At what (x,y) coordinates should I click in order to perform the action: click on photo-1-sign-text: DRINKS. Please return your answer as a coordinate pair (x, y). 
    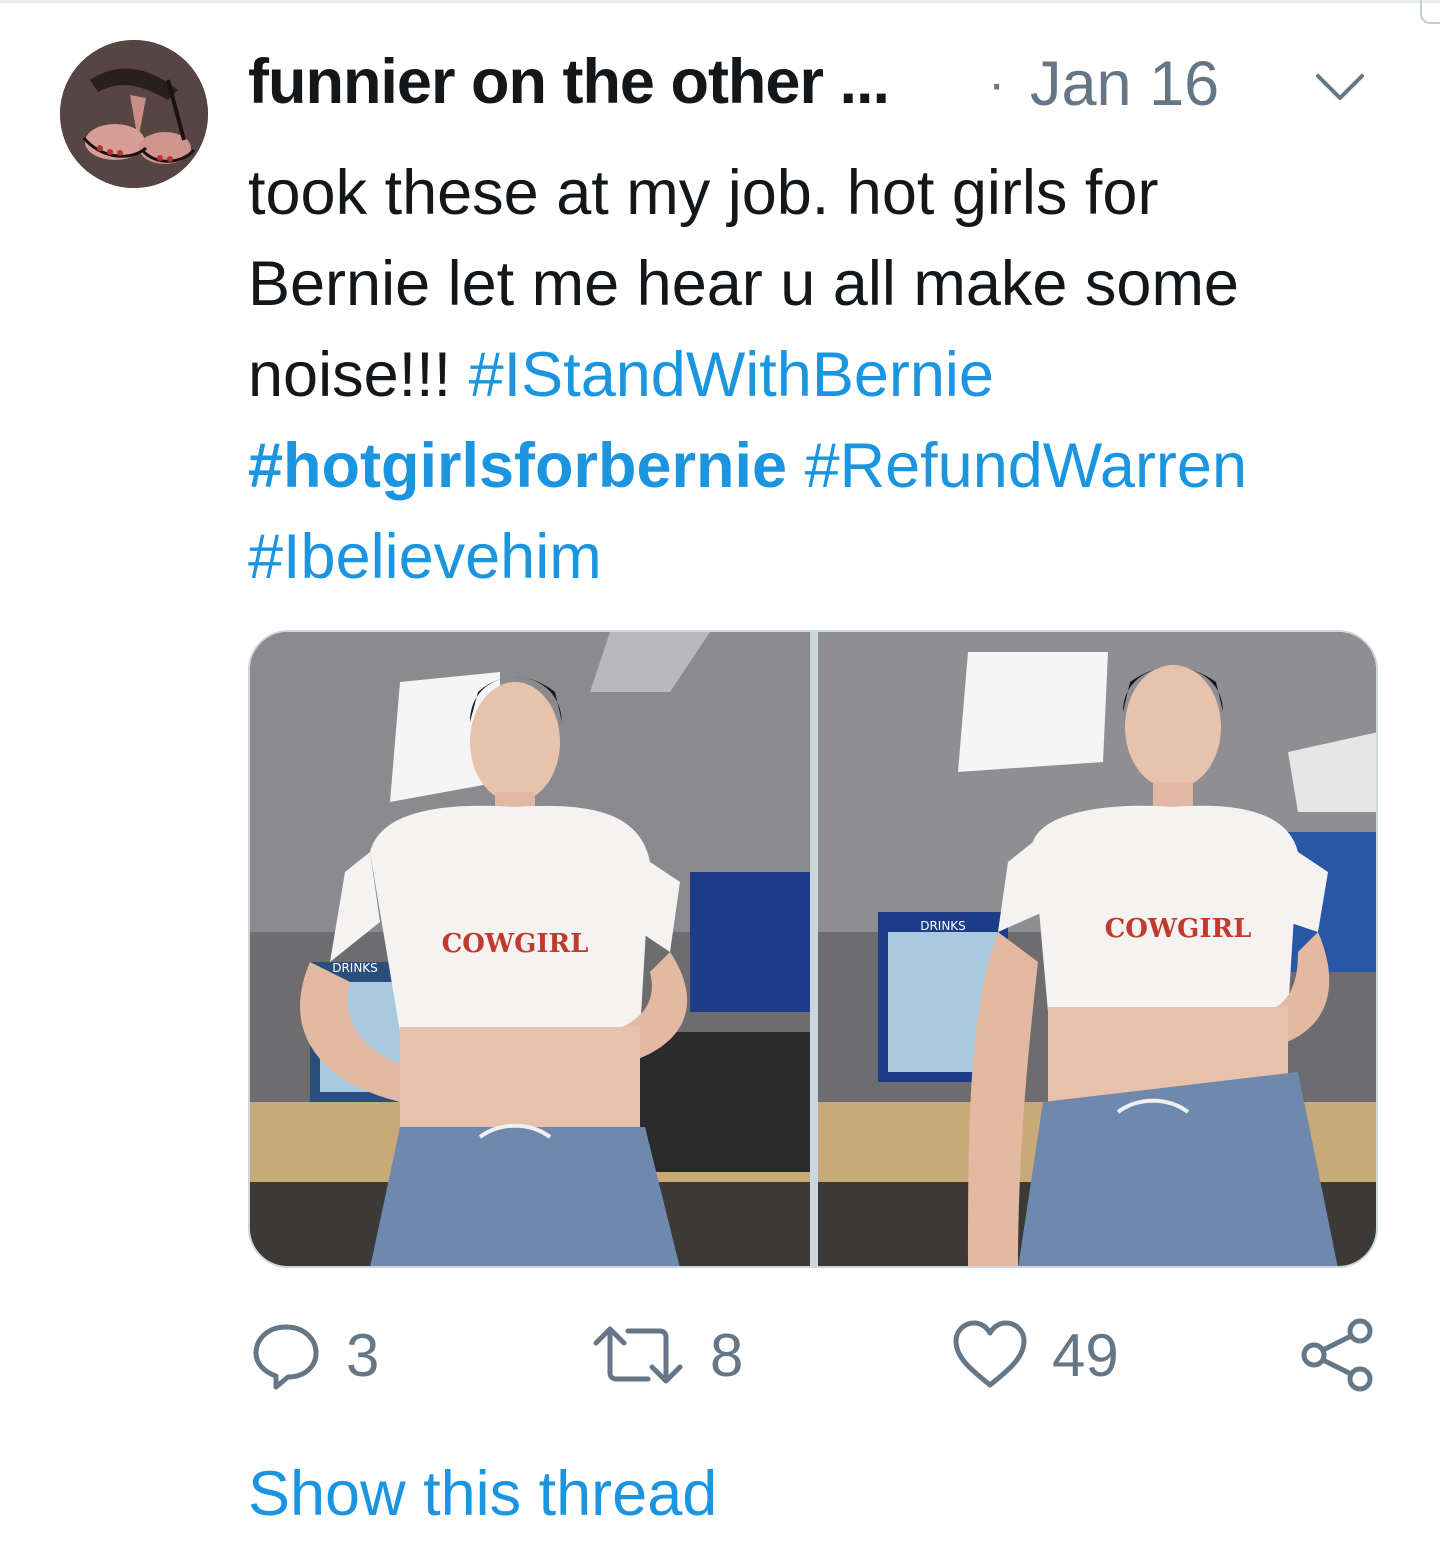
    Looking at the image, I should click on (355, 968).